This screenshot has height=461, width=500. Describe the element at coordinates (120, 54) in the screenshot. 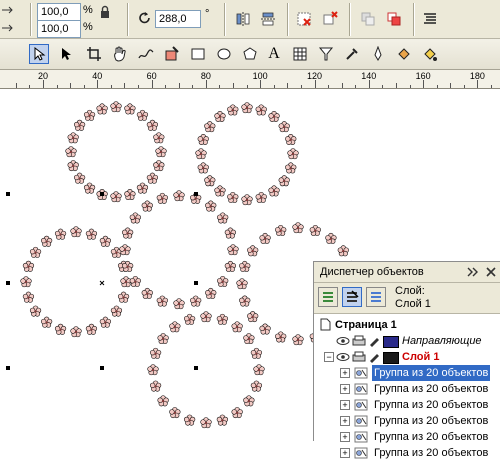

I see `pan-tool-icon` at that location.